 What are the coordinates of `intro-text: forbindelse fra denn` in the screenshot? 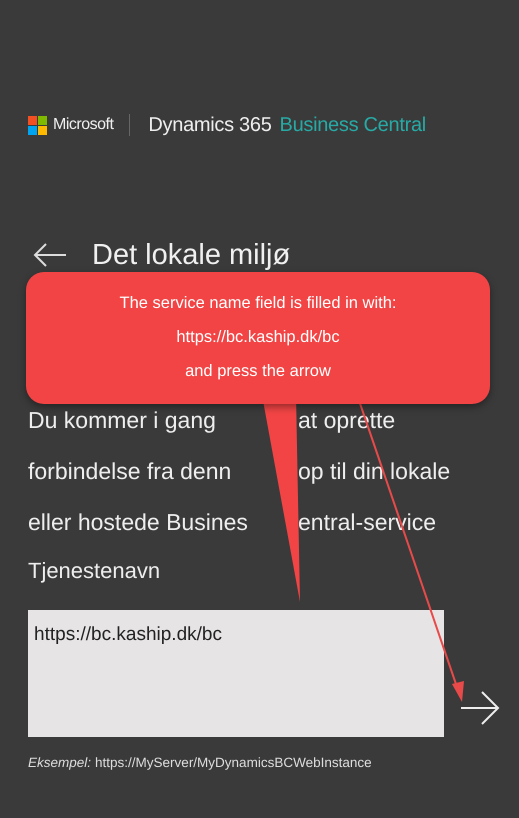 It's located at (130, 471).